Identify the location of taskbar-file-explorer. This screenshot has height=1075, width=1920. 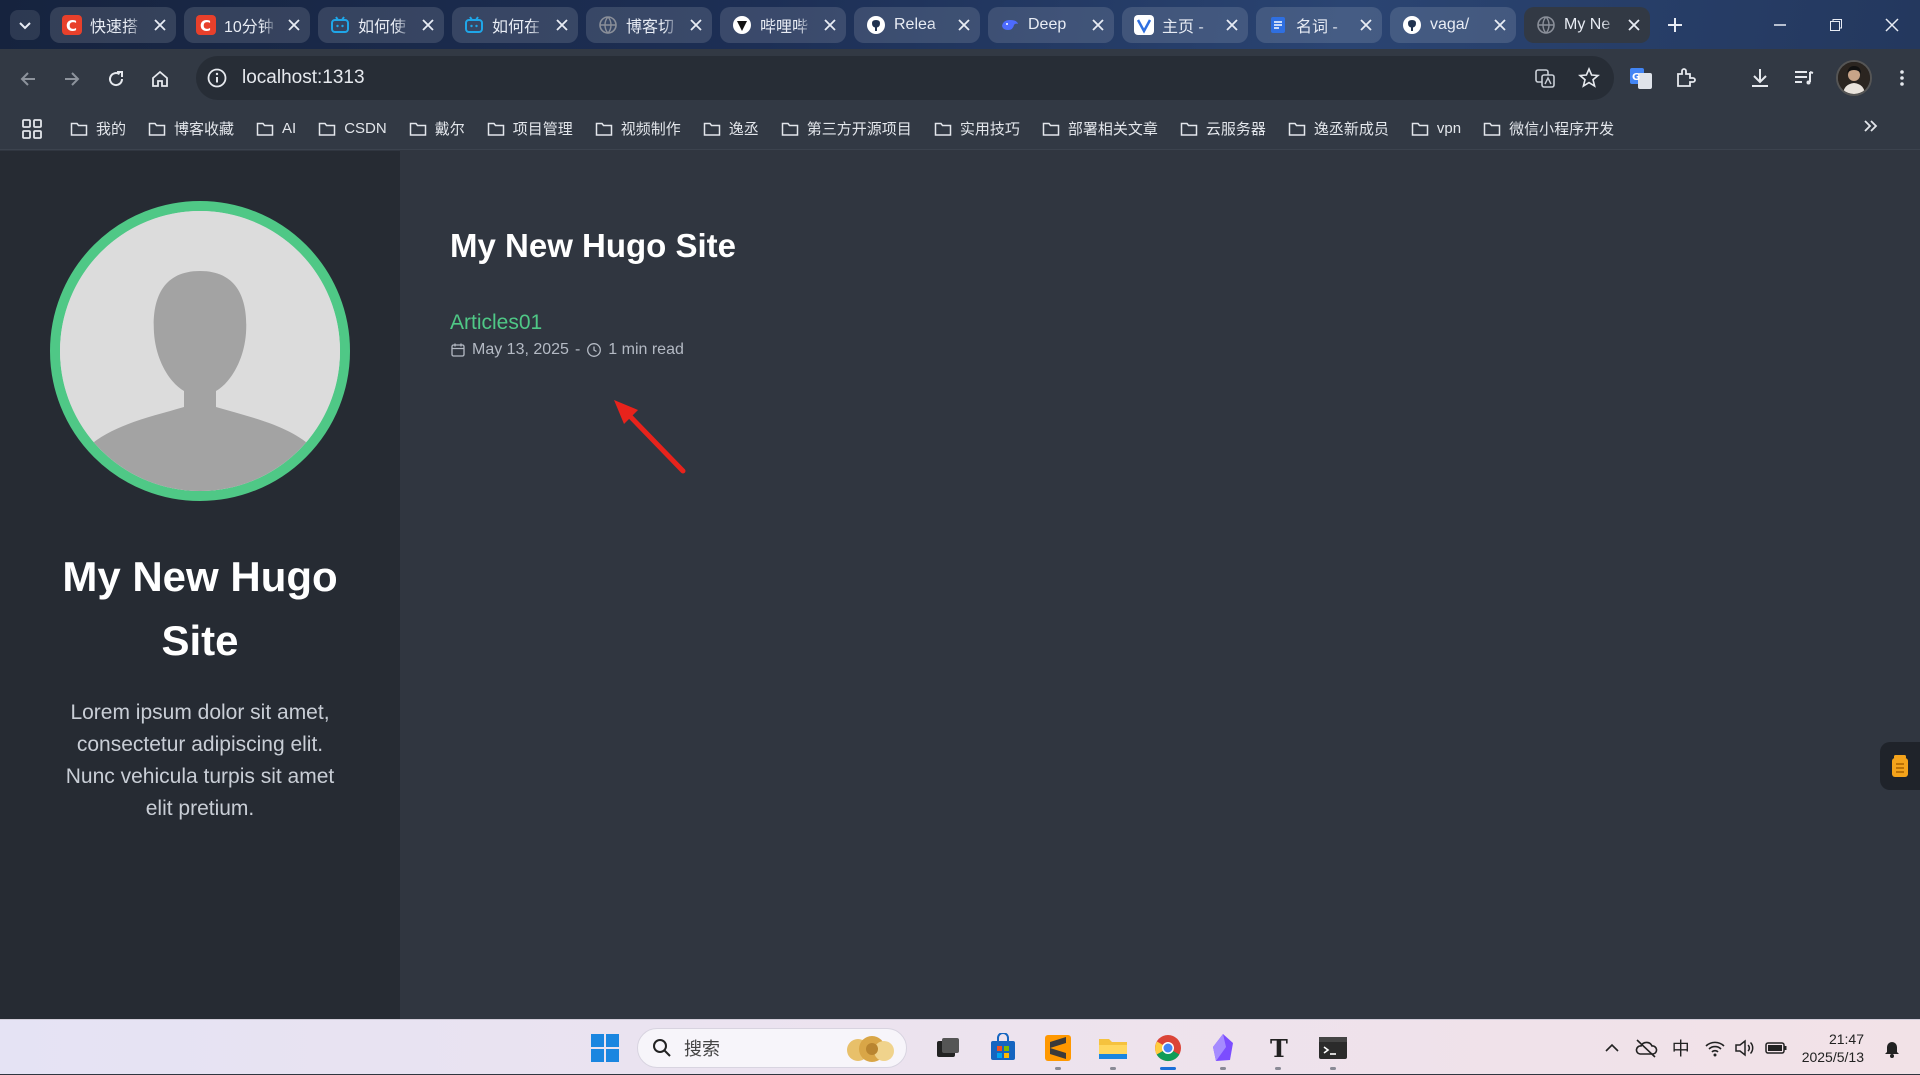
(1113, 1048).